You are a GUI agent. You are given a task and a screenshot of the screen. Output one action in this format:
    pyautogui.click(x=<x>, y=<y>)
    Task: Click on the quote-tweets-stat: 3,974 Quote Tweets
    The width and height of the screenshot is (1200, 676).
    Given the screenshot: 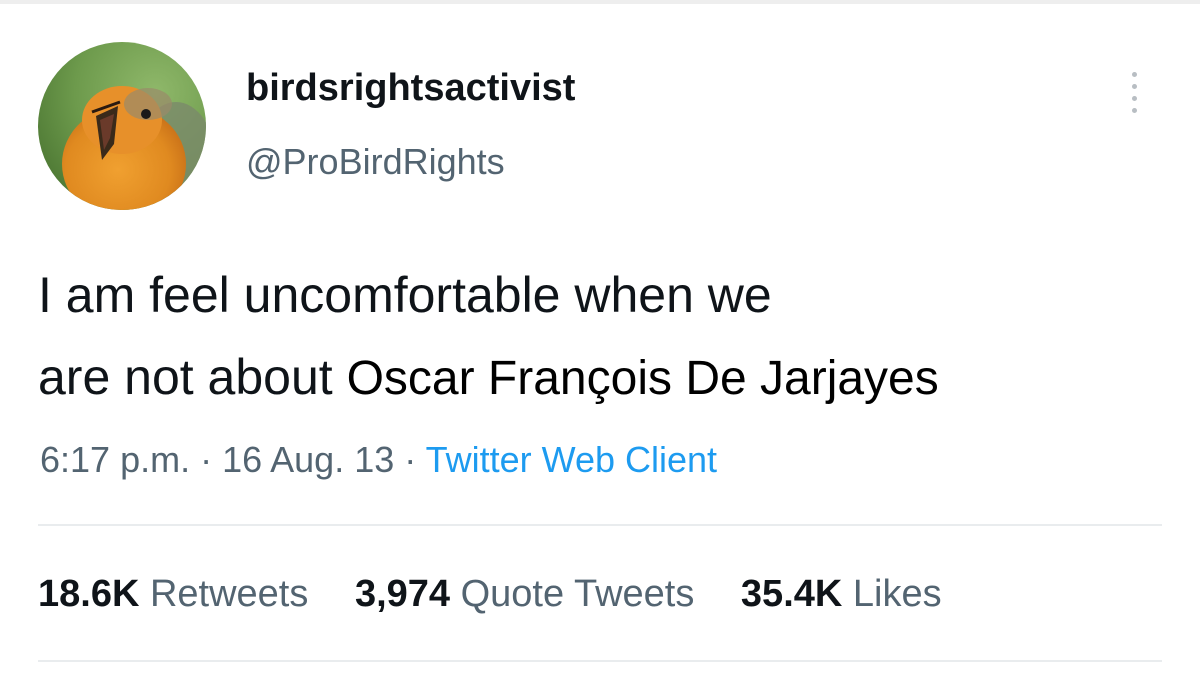 What is the action you would take?
    pyautogui.click(x=524, y=594)
    